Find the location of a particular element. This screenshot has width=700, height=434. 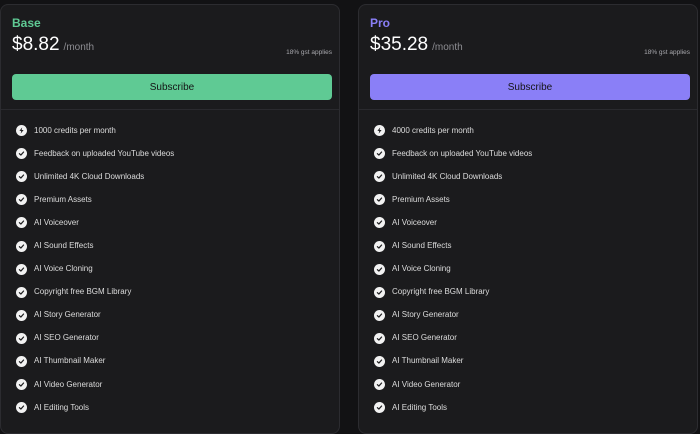

plan-price: $35.28 is located at coordinates (399, 44).